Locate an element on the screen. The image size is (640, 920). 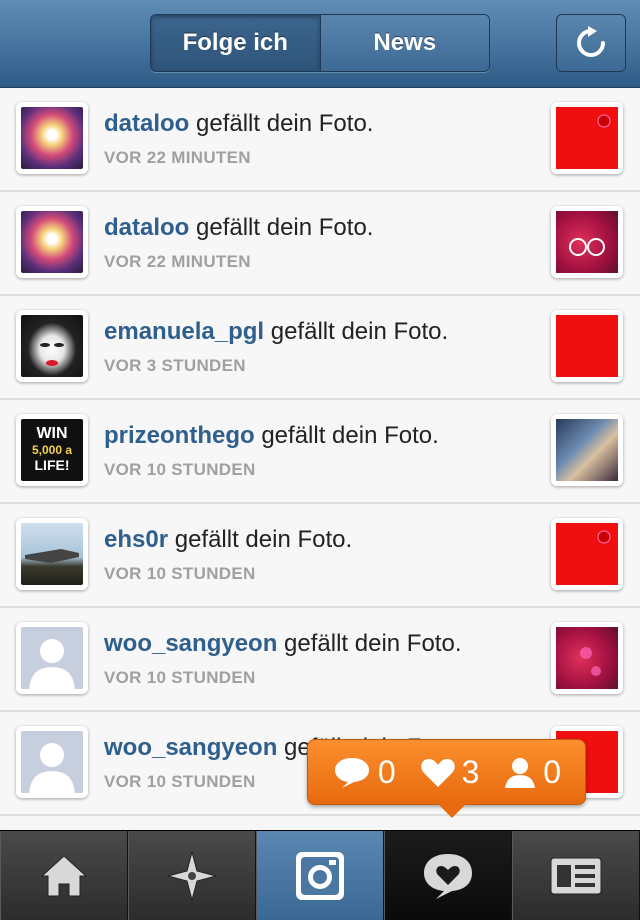
tab-news is located at coordinates (448, 875).